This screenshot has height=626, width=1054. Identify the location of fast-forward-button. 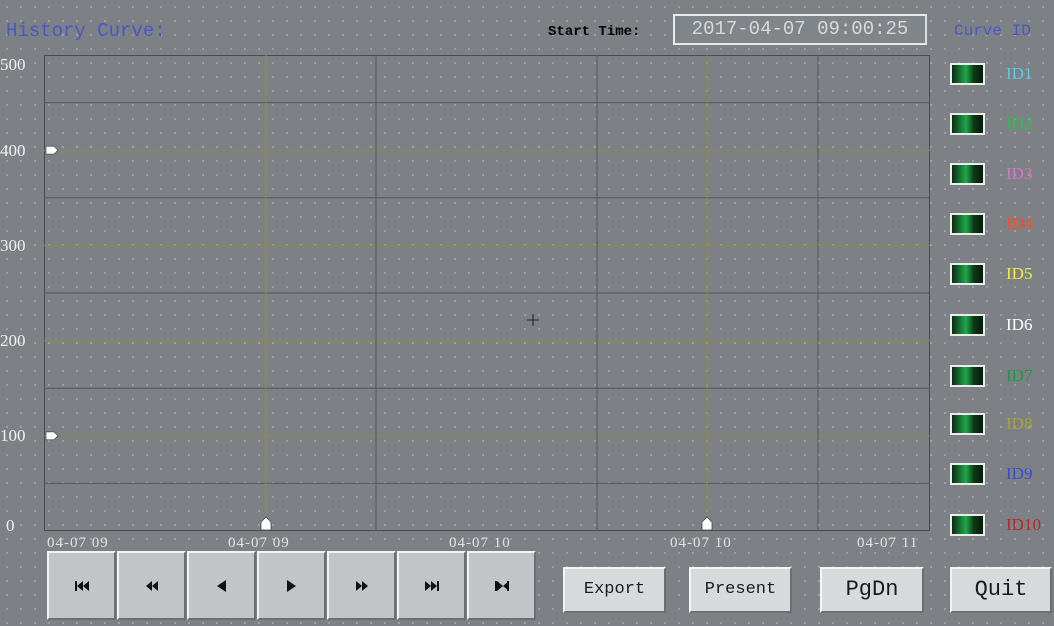
(361, 585).